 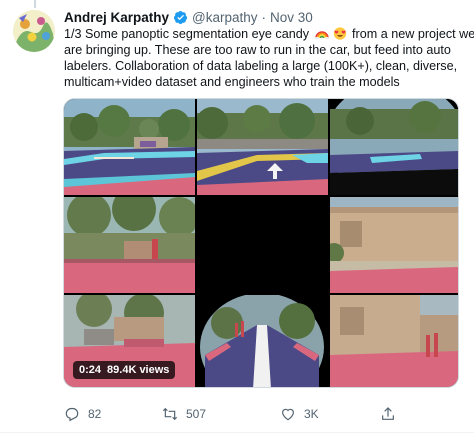 I want to click on camera-view-rear-right, so click(x=394, y=341).